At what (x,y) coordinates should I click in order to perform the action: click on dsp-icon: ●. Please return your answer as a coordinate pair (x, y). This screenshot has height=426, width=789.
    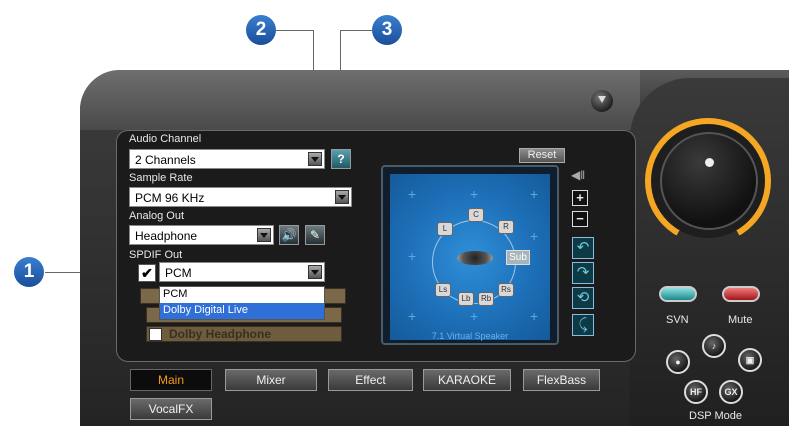
    Looking at the image, I should click on (678, 362).